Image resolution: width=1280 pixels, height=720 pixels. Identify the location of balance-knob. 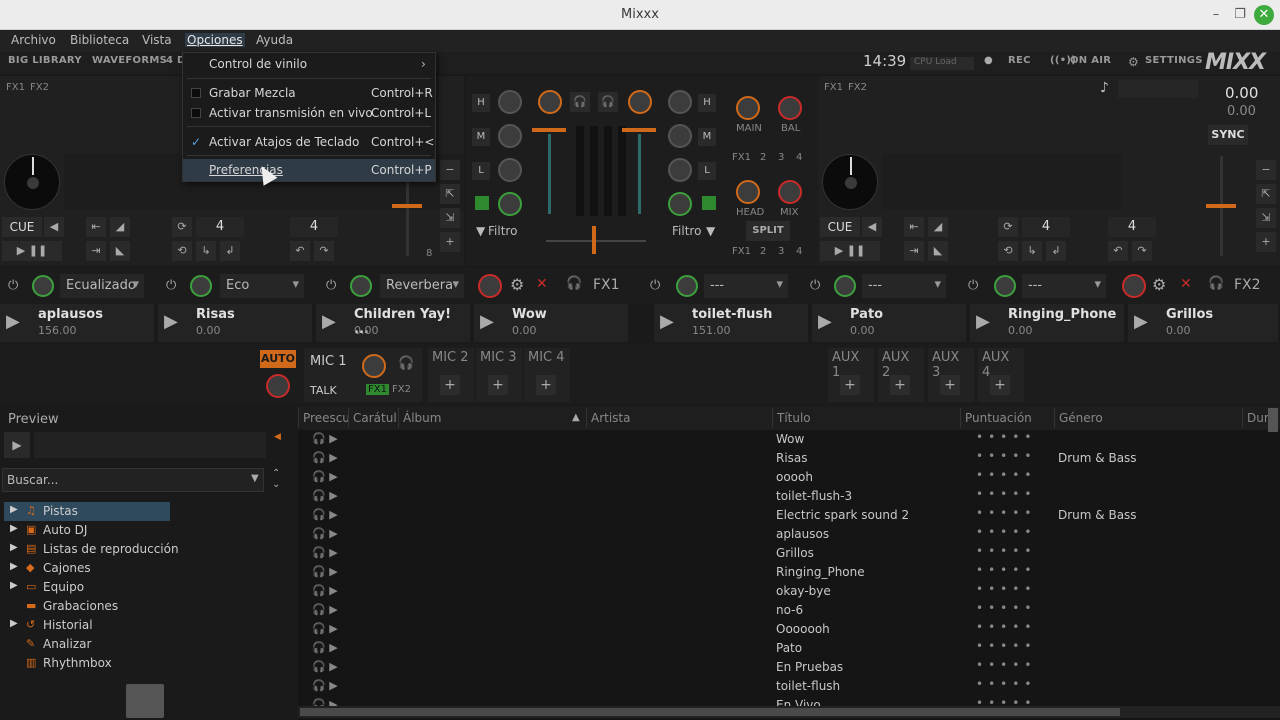
(790, 108).